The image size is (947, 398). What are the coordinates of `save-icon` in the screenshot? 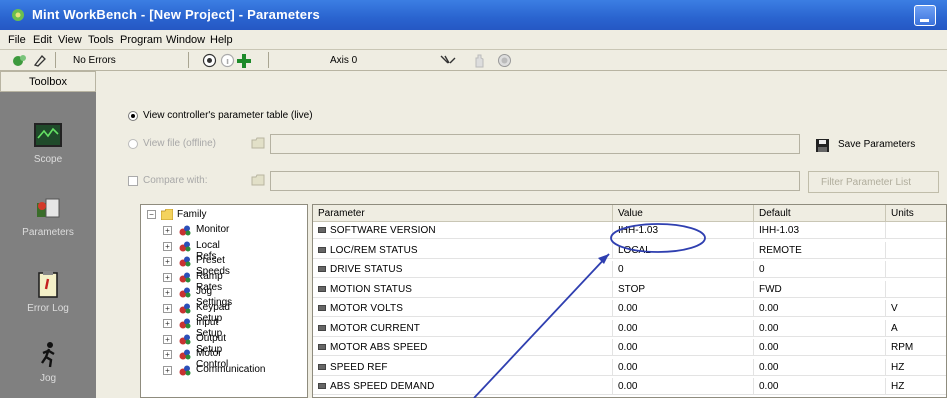 It's located at (822, 145).